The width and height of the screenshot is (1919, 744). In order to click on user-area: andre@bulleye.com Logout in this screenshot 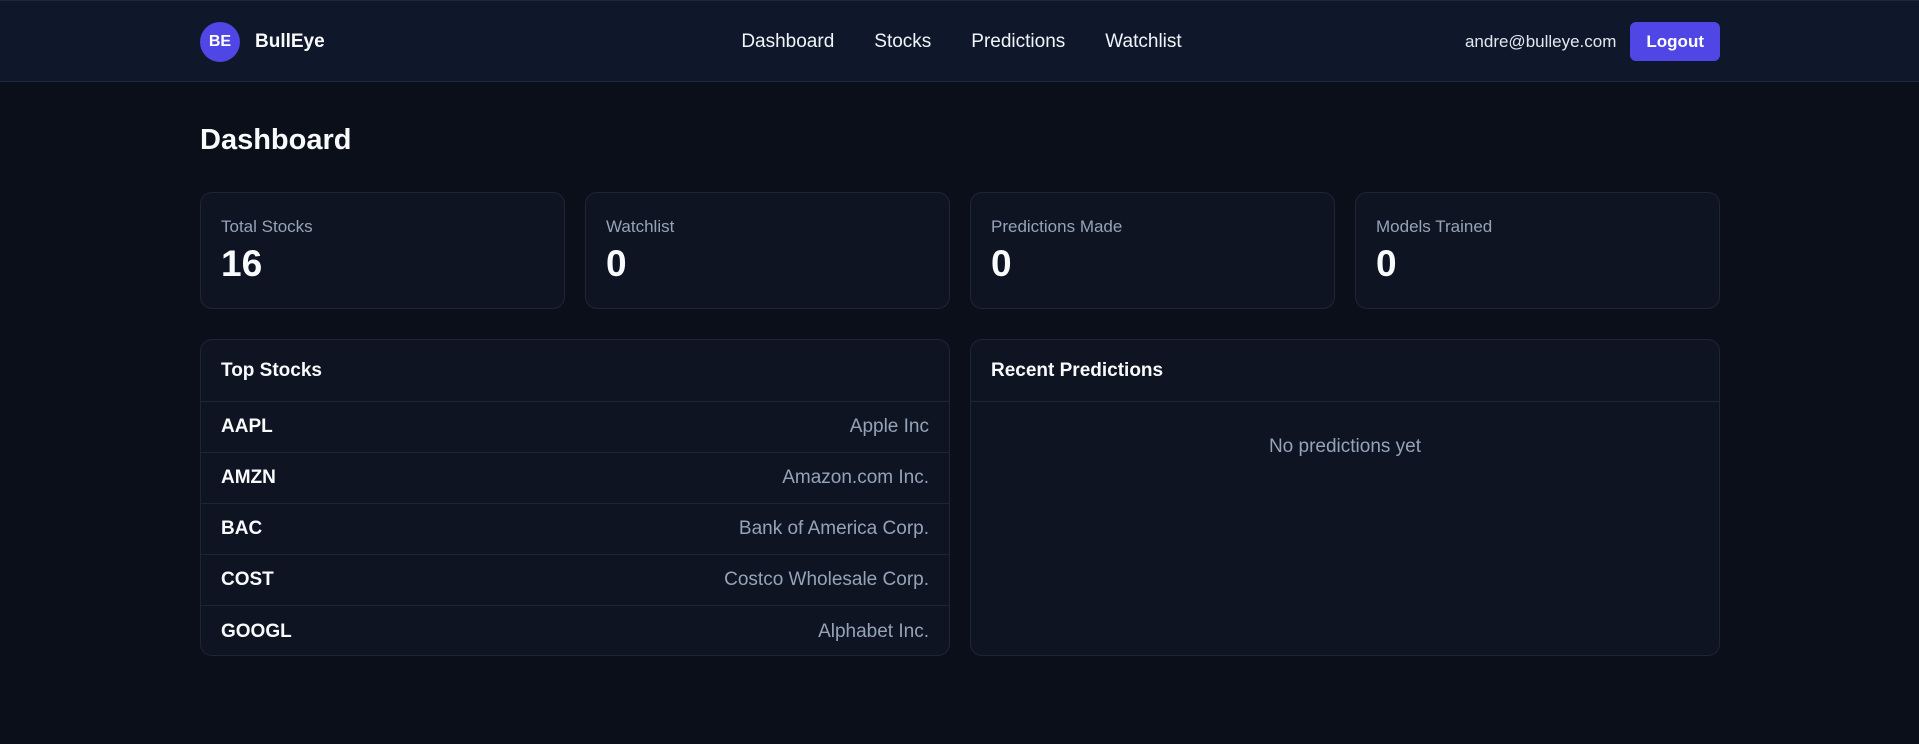, I will do `click(1592, 41)`.